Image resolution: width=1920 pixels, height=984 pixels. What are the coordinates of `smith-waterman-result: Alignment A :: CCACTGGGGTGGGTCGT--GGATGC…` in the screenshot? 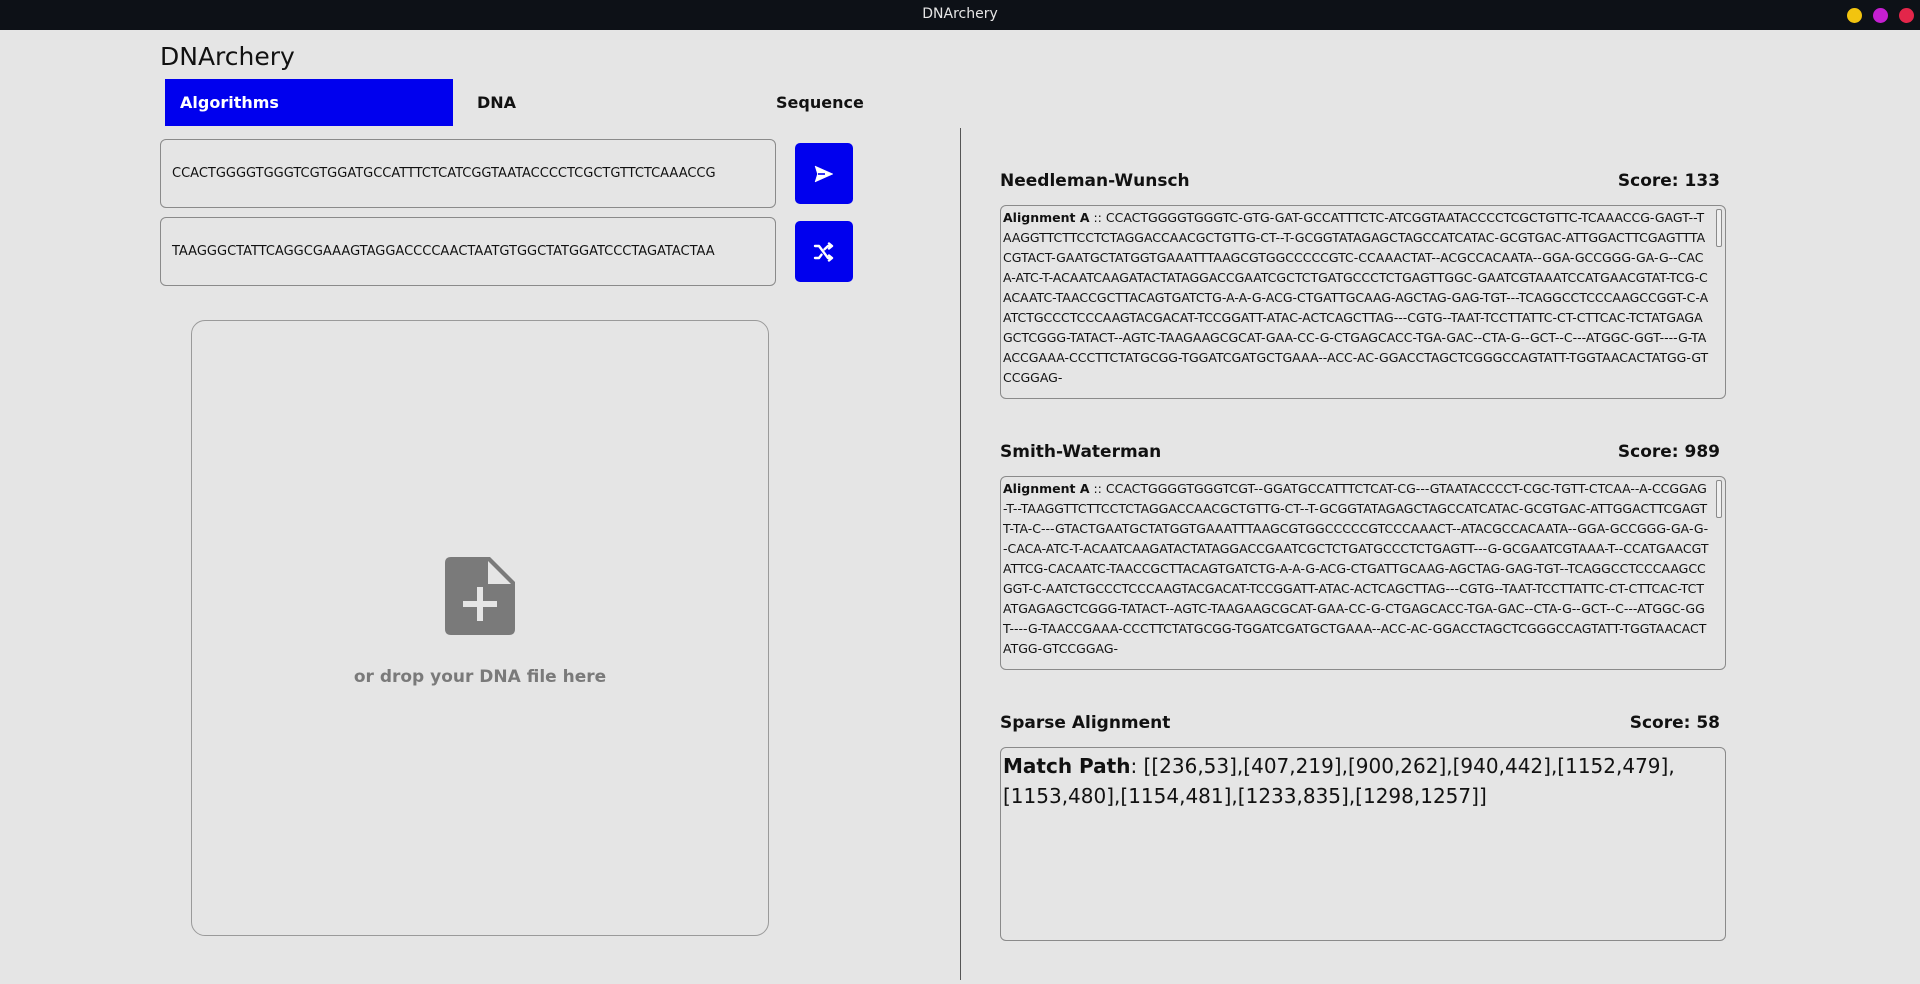 It's located at (1363, 573).